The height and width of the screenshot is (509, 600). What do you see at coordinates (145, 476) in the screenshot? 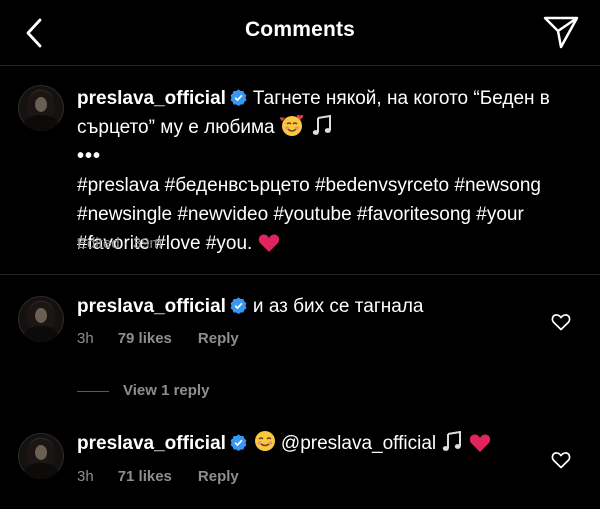
I see `like-count: 71 likes` at bounding box center [145, 476].